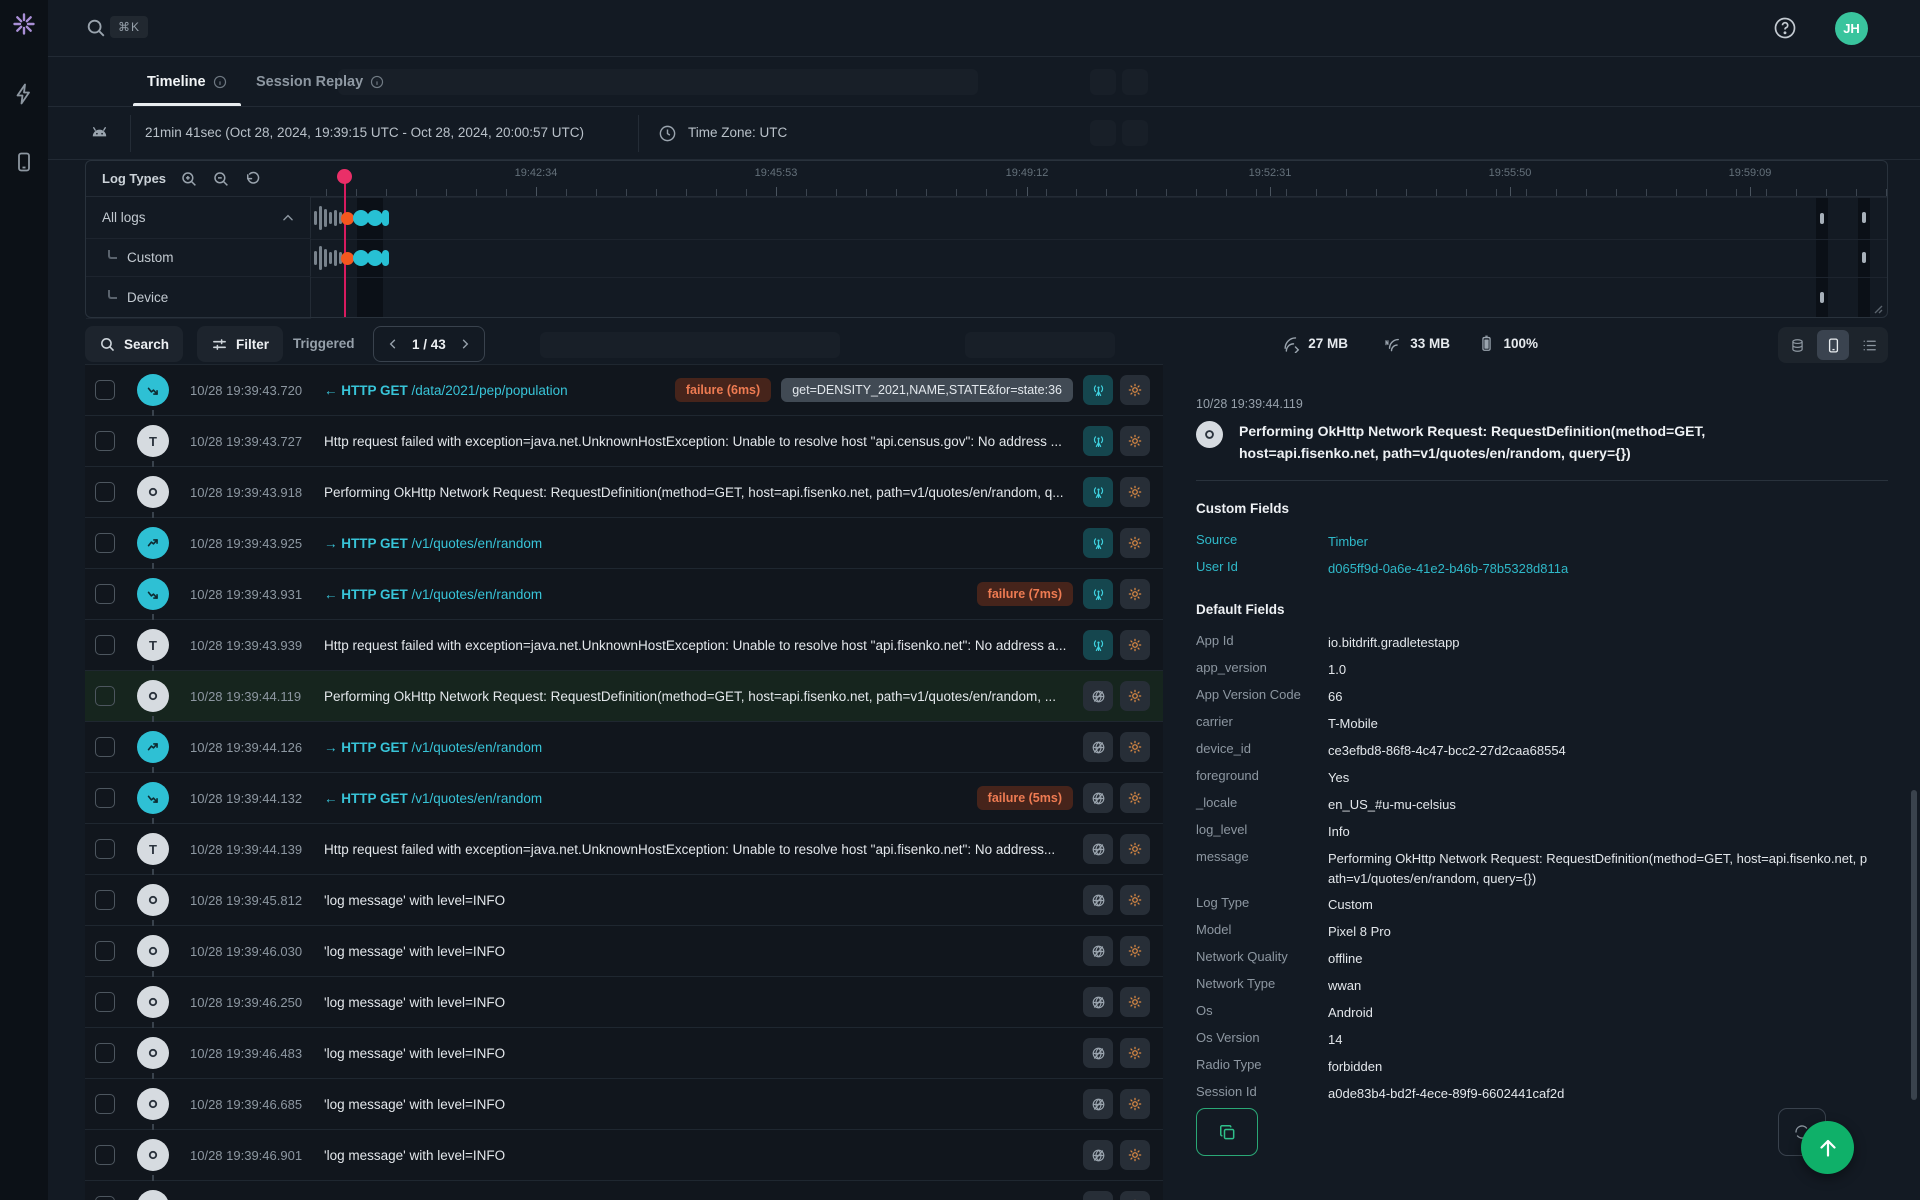  Describe the element at coordinates (1869, 345) in the screenshot. I see `list-view-icon` at that location.